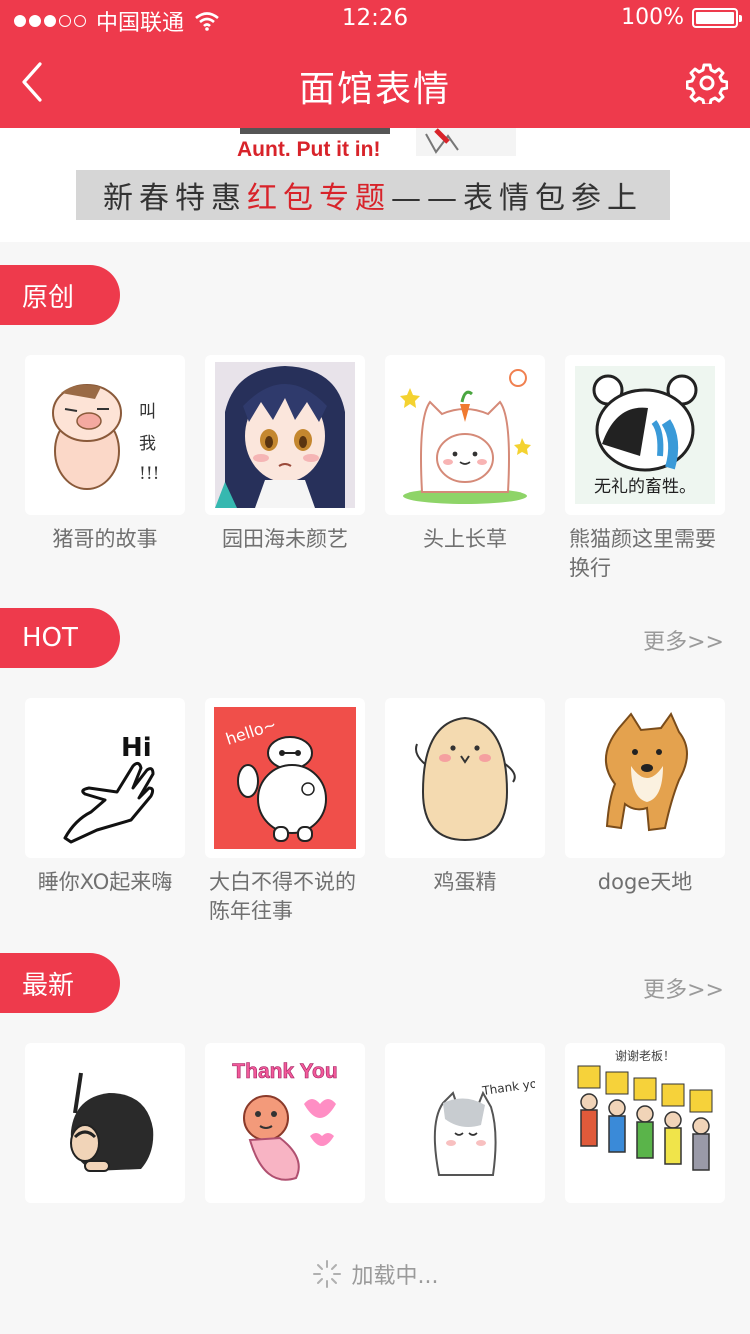  Describe the element at coordinates (465, 1123) in the screenshot. I see `thank-you-cat-thumb: Thank you!` at that location.